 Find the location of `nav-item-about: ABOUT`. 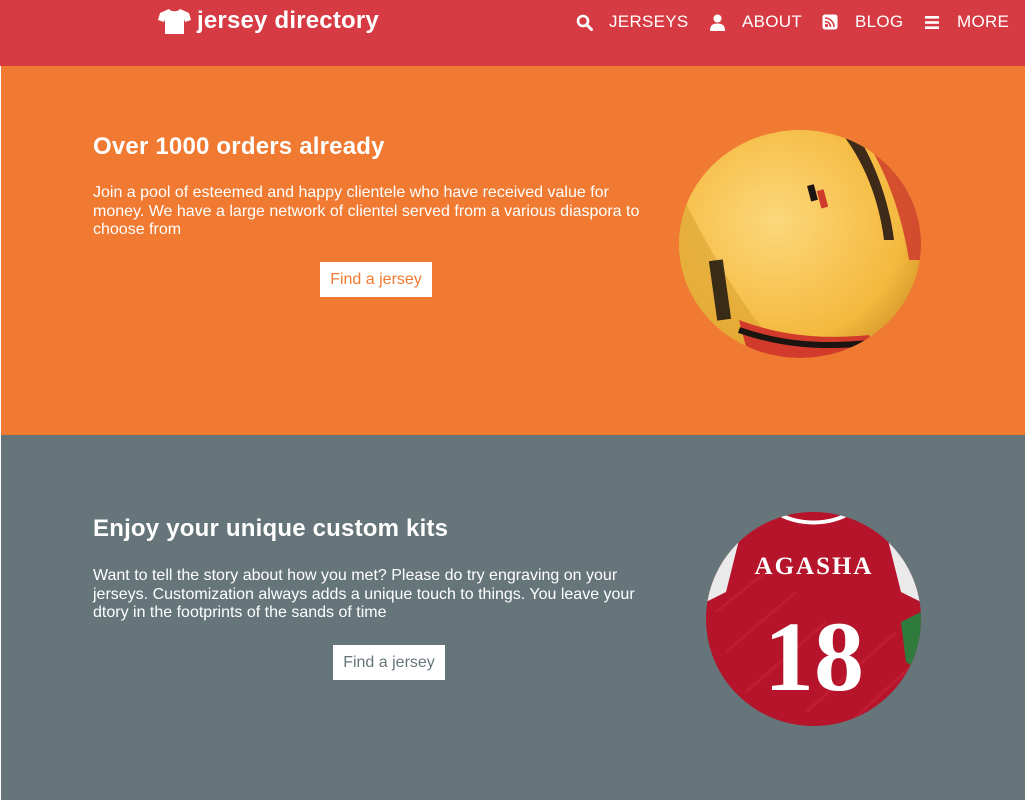

nav-item-about: ABOUT is located at coordinates (755, 22).